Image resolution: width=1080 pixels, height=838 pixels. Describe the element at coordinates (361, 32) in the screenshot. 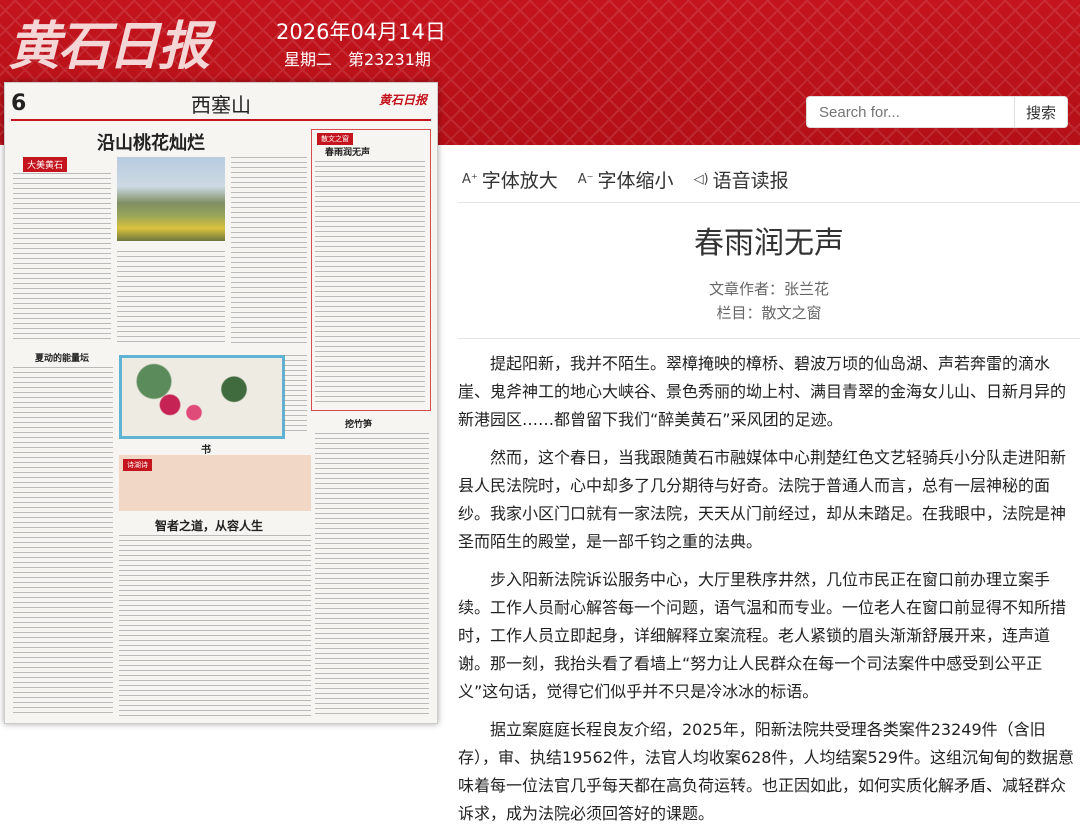

I see `issue-date: 2026年04月14日` at that location.